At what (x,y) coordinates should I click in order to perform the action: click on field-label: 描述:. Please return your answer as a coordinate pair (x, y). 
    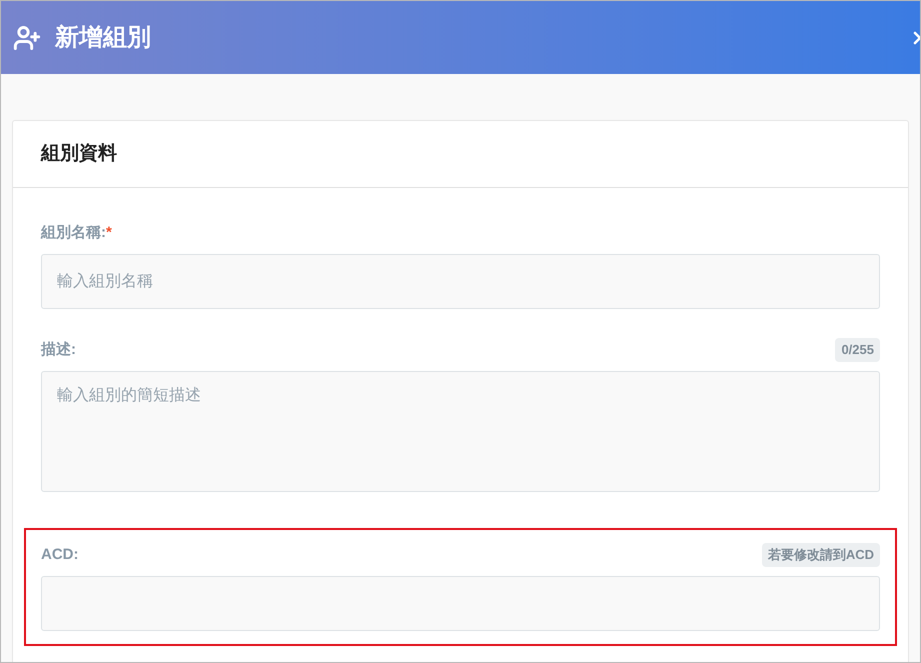
    Looking at the image, I should click on (58, 350).